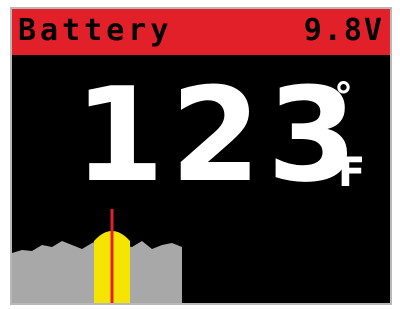  Describe the element at coordinates (95, 30) in the screenshot. I see `battery-label: Battery` at that location.